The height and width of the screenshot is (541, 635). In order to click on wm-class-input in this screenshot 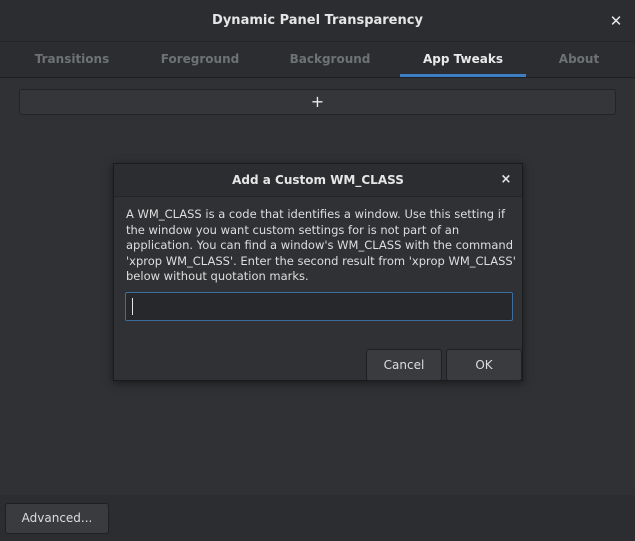, I will do `click(319, 306)`.